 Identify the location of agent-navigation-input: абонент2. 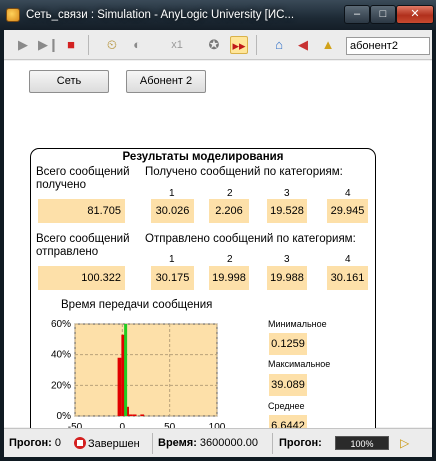
(388, 46).